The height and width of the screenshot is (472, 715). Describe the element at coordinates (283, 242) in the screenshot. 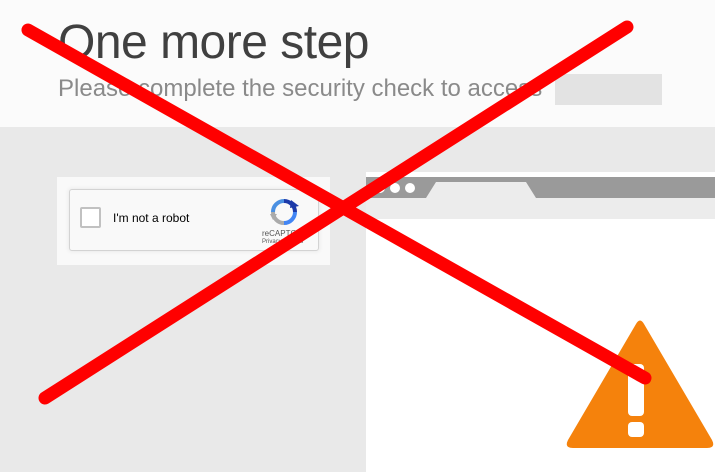

I see `recaptcha-privacy-terms: Privacy - Terms` at that location.